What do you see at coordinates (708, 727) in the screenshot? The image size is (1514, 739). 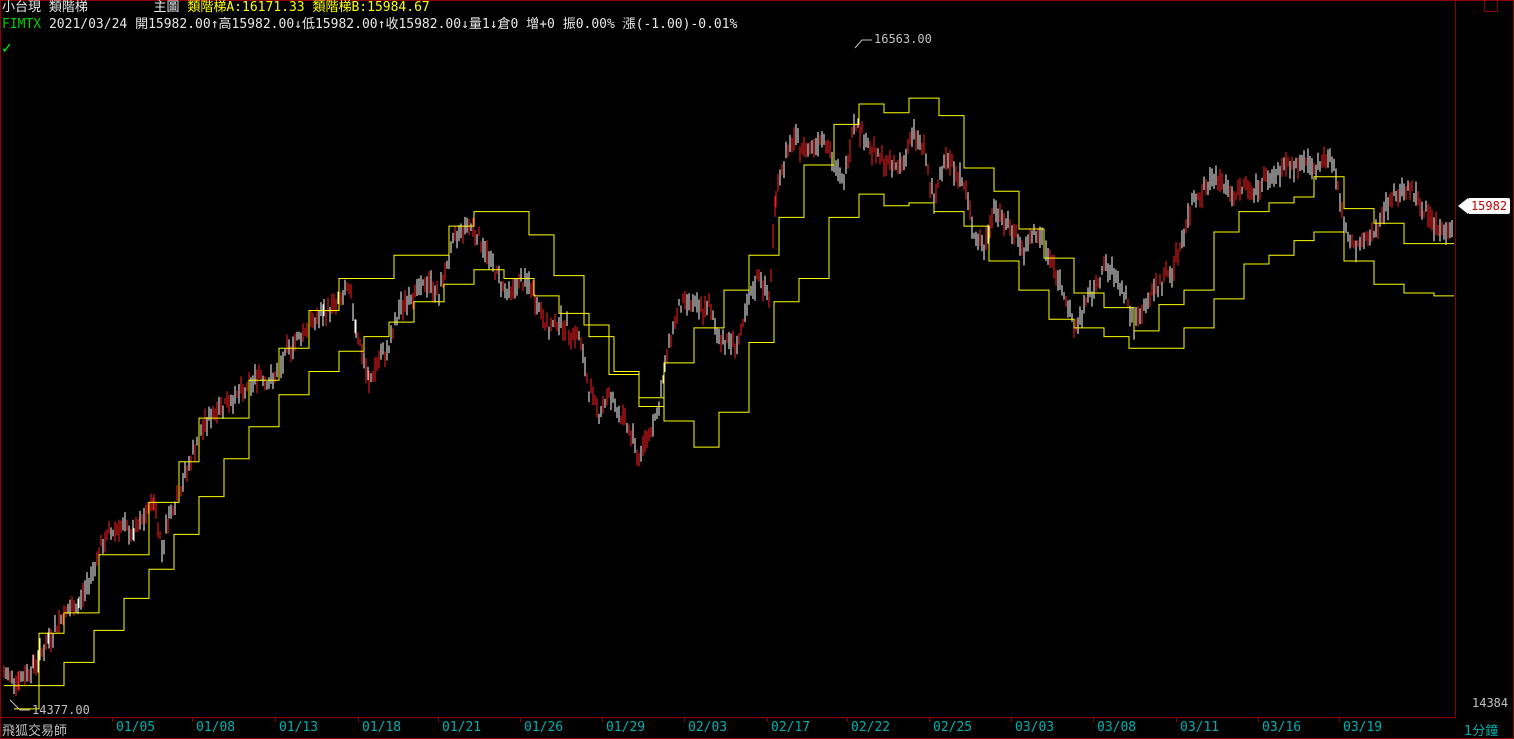 I see `x-tick-label: 02/03` at bounding box center [708, 727].